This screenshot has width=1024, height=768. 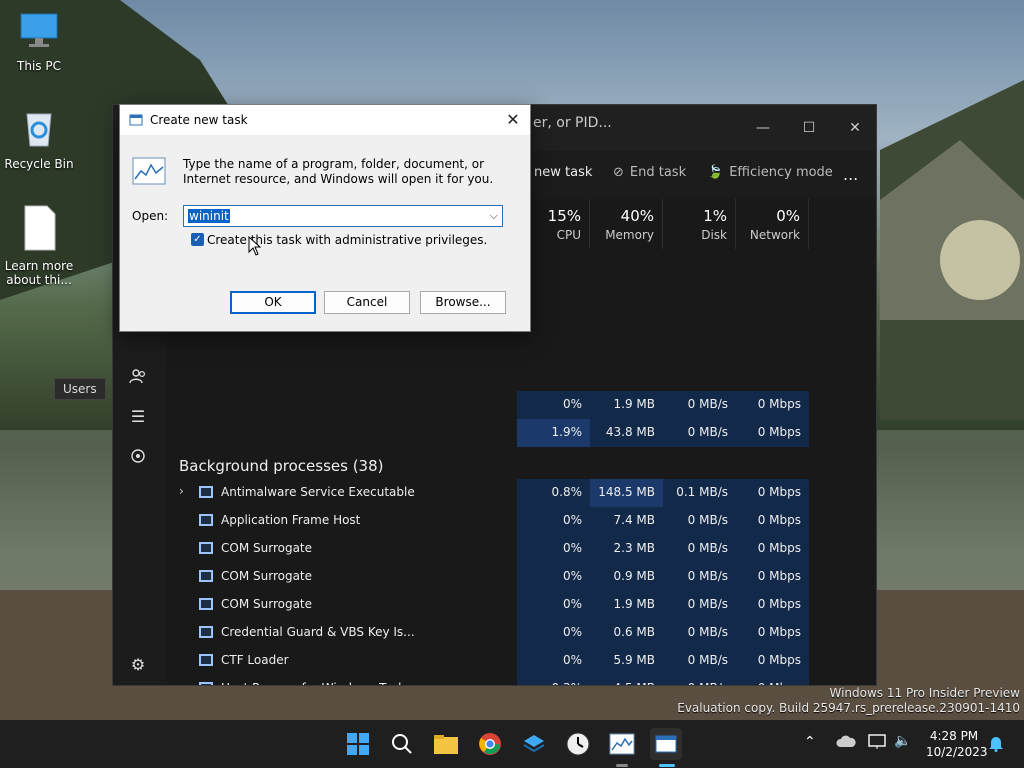 What do you see at coordinates (626, 224) in the screenshot?
I see `column-header-memory: 40% Memory` at bounding box center [626, 224].